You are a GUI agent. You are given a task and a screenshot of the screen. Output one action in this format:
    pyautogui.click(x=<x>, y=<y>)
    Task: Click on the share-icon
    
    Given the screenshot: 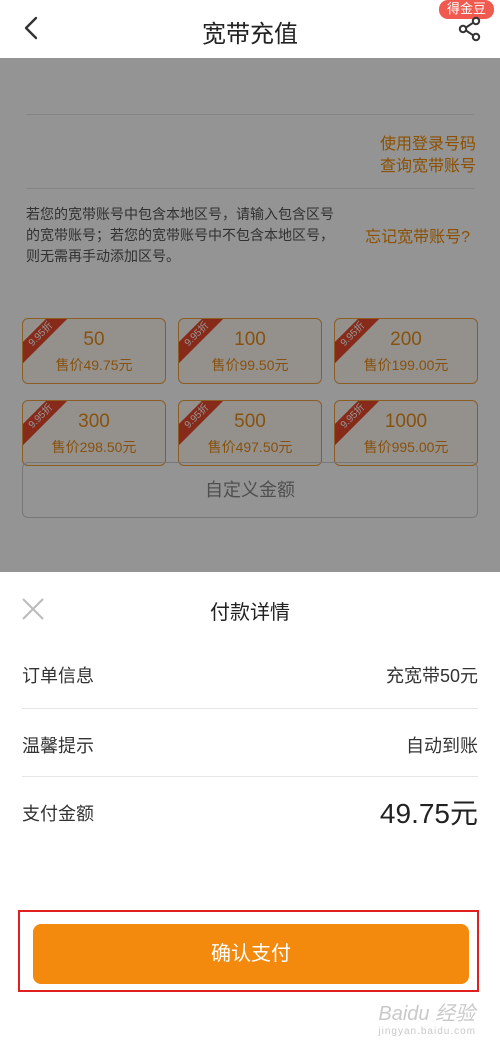 What is the action you would take?
    pyautogui.click(x=470, y=29)
    